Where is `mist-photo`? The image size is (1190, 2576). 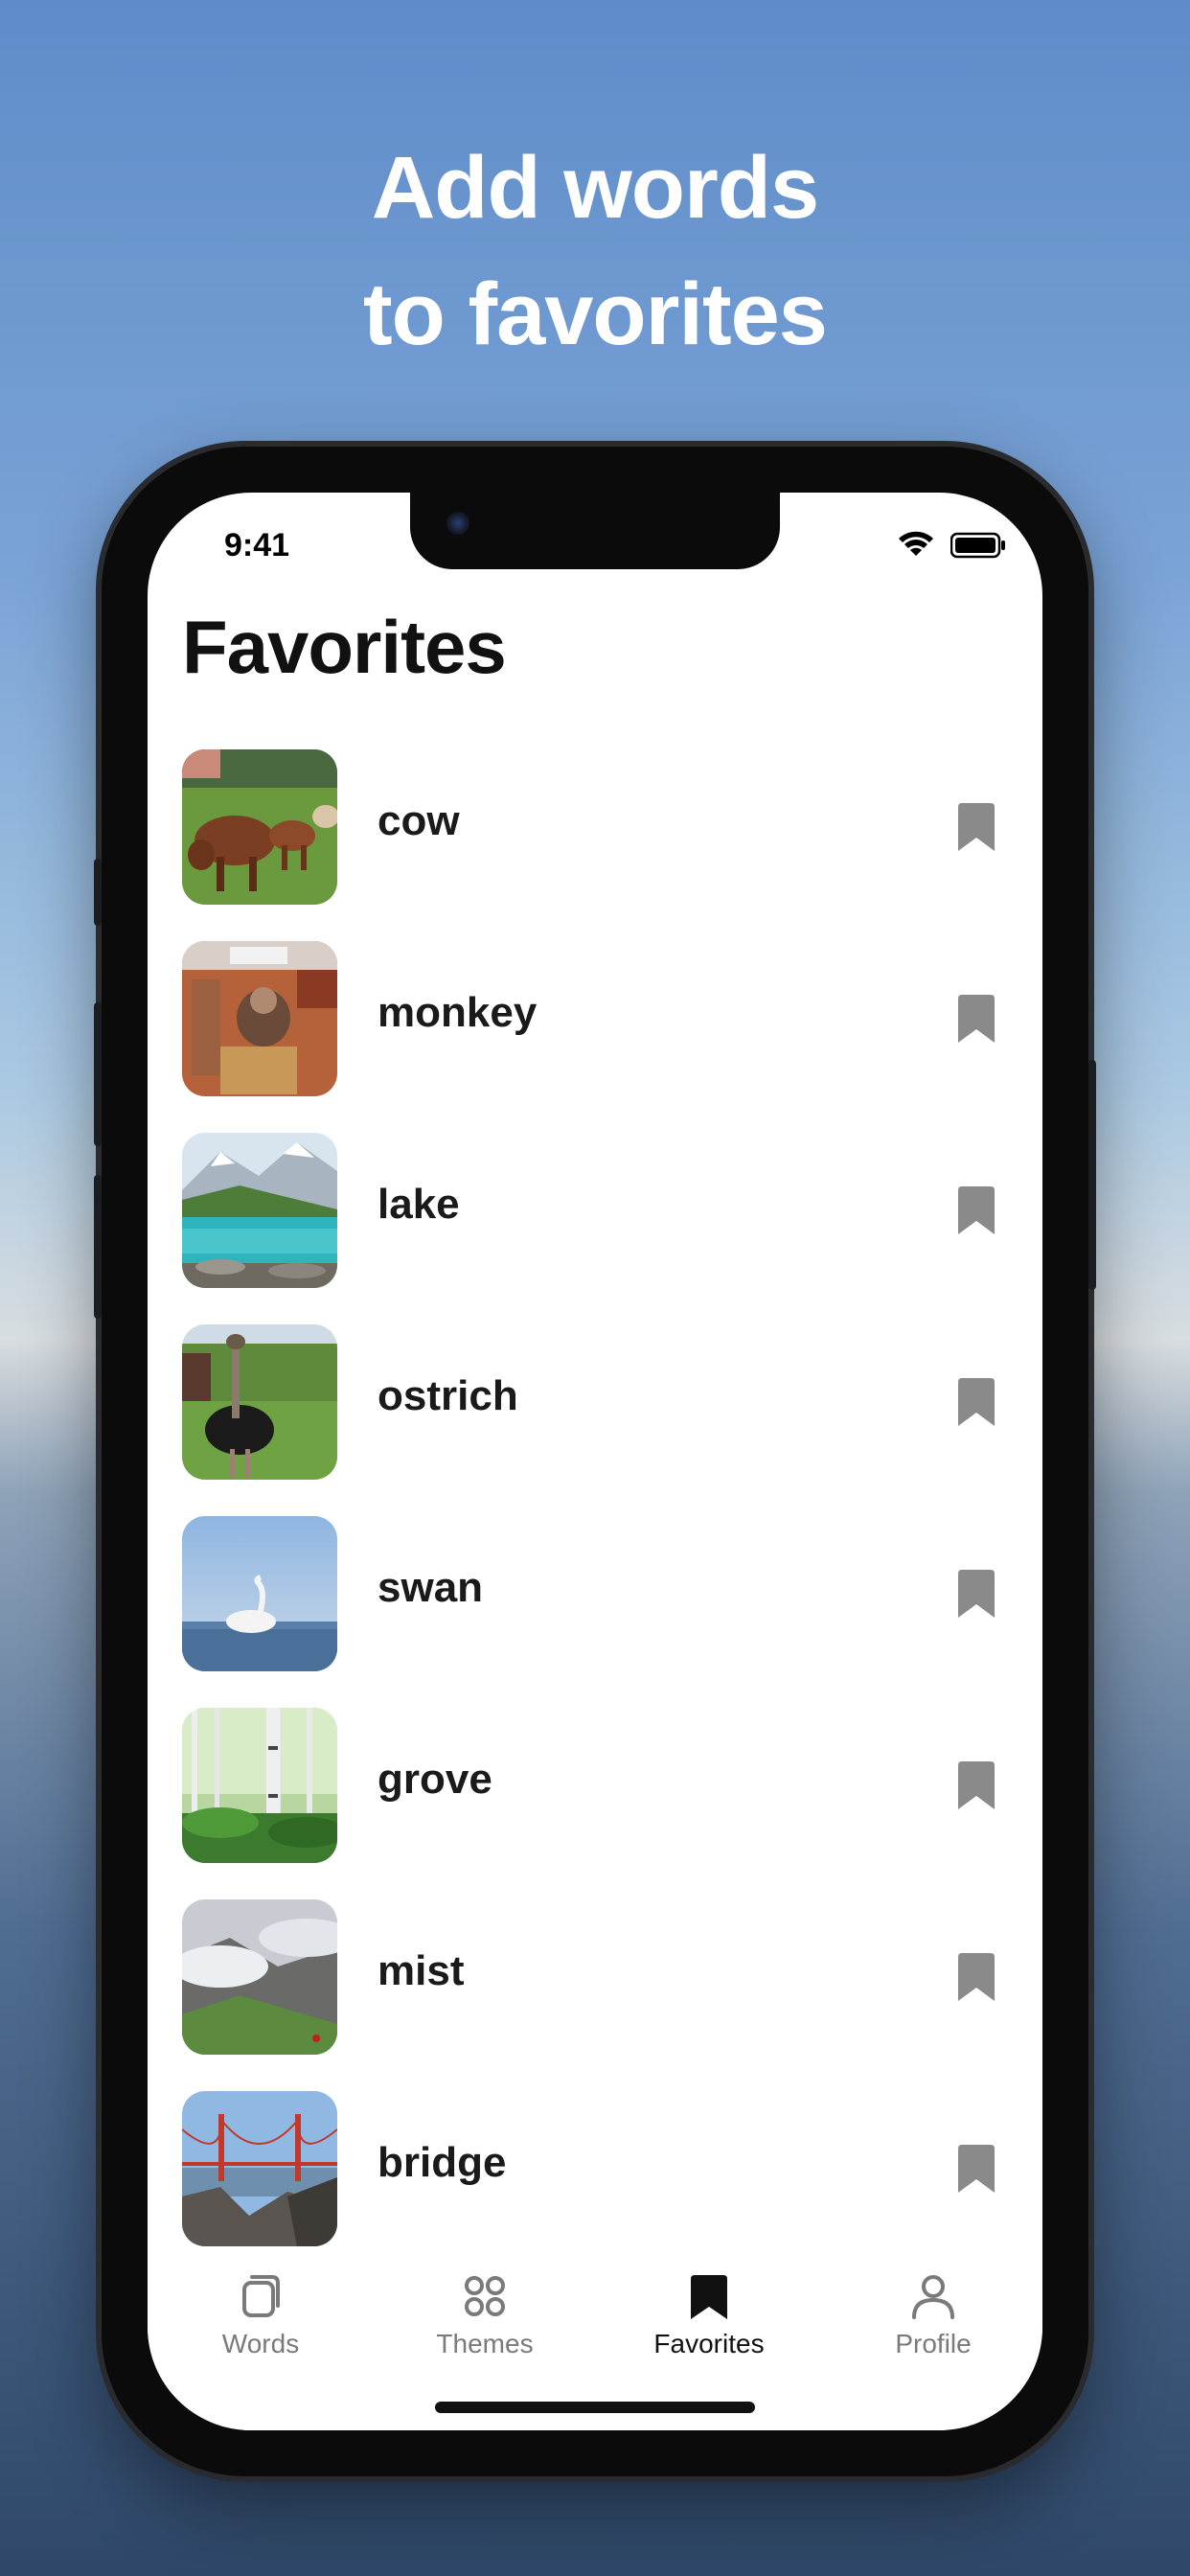
mist-photo is located at coordinates (259, 1977).